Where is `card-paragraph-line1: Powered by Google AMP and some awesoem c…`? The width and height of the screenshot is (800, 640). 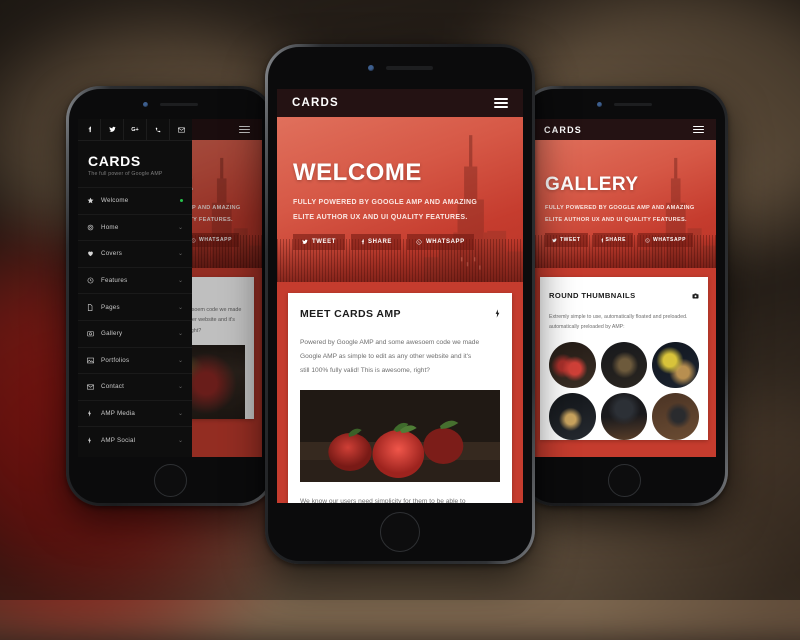
card-paragraph-line1: Powered by Google AMP and some awesoem c… is located at coordinates (390, 342).